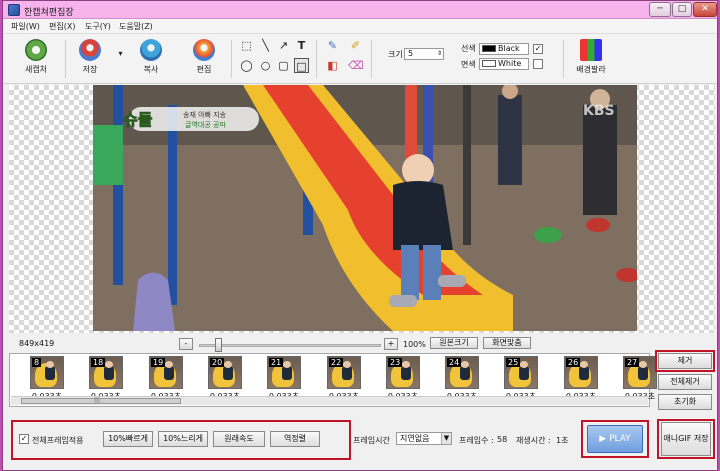 Image resolution: width=720 pixels, height=471 pixels. I want to click on frame-thumbnail: 23, so click(403, 372).